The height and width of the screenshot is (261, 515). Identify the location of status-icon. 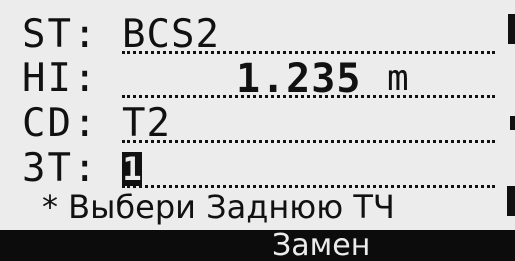
(512, 123).